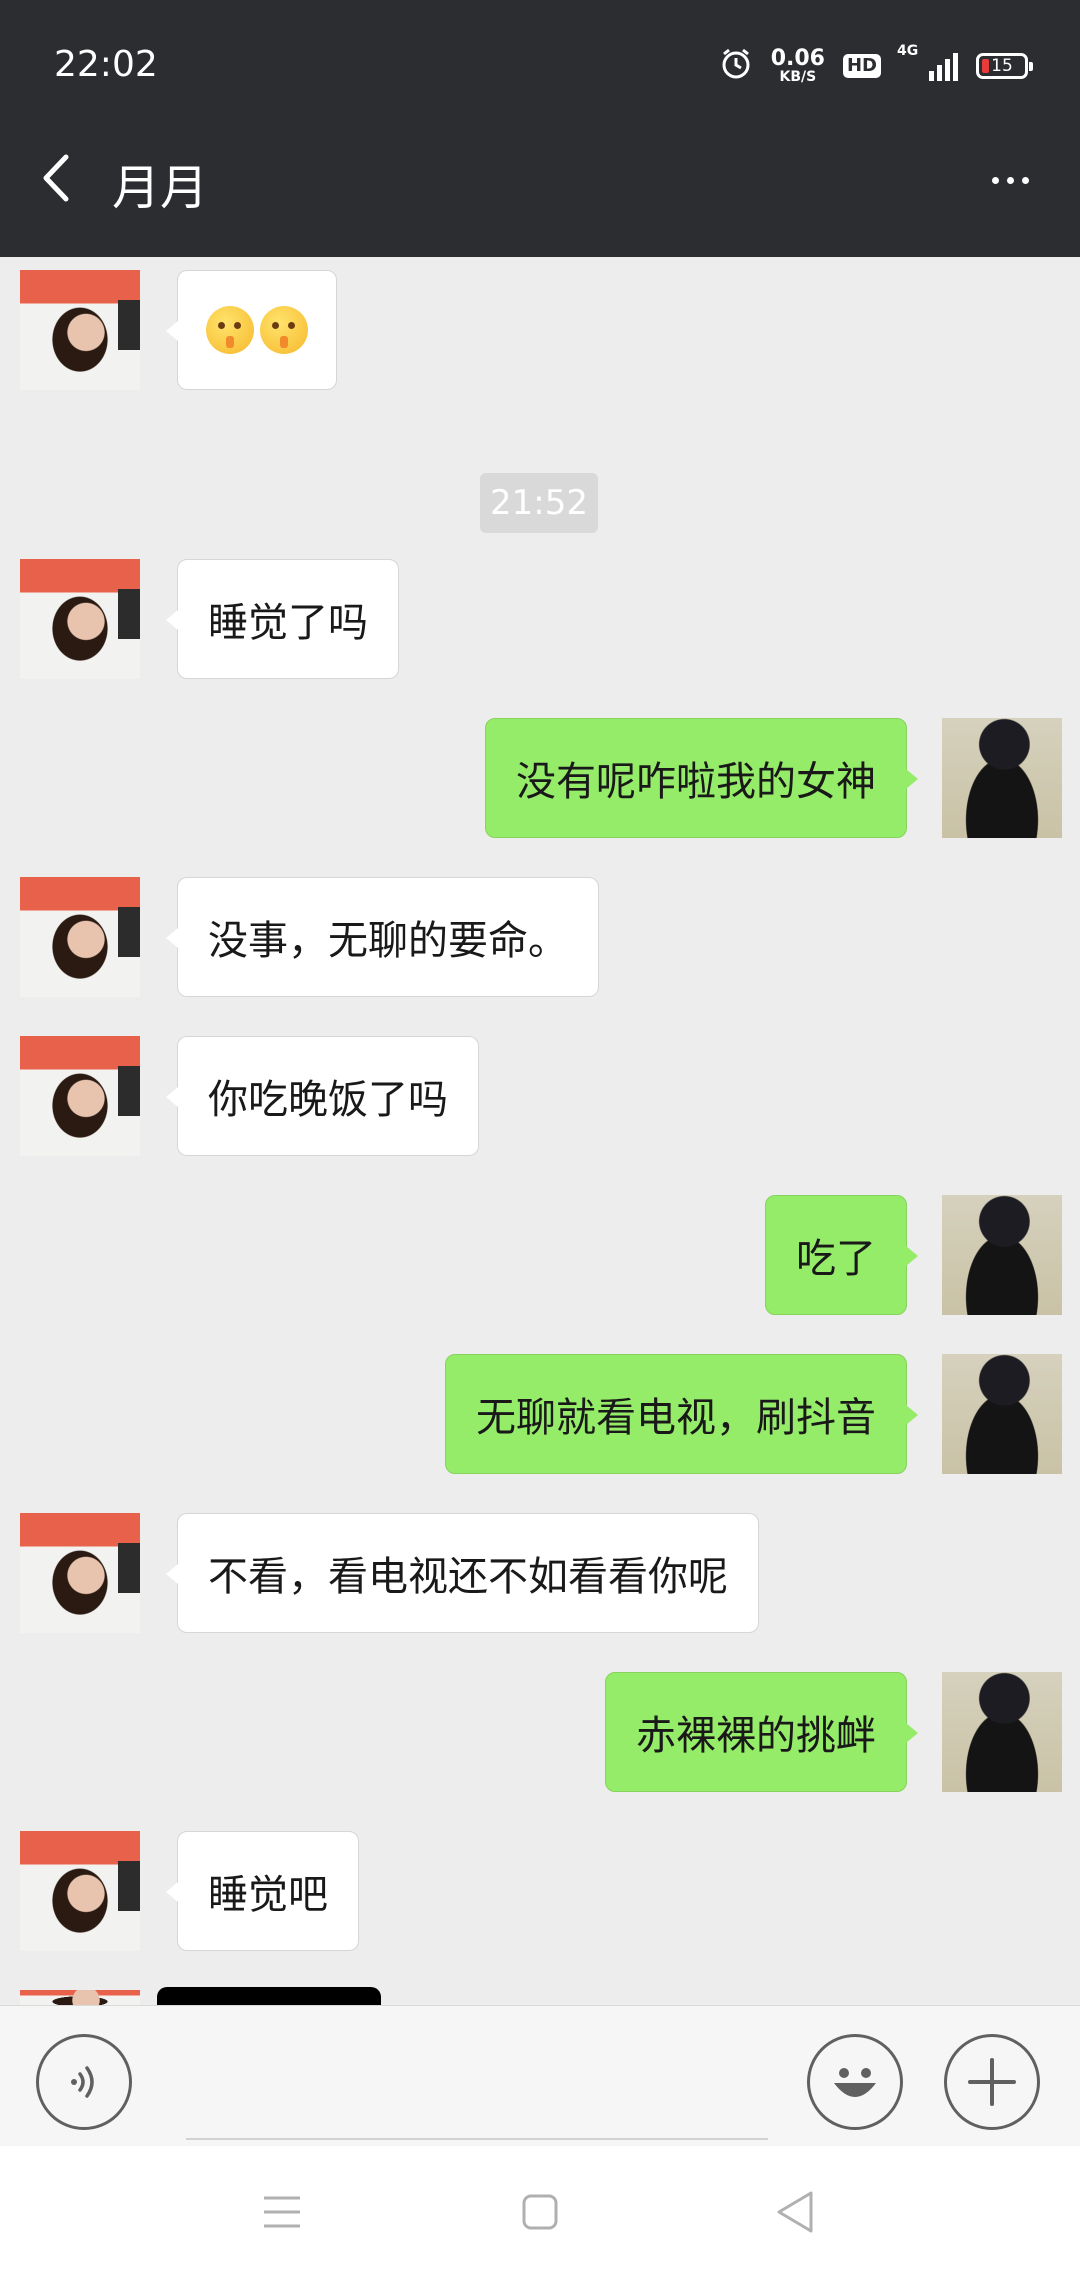  What do you see at coordinates (861, 66) in the screenshot?
I see `hd-icon: HD` at bounding box center [861, 66].